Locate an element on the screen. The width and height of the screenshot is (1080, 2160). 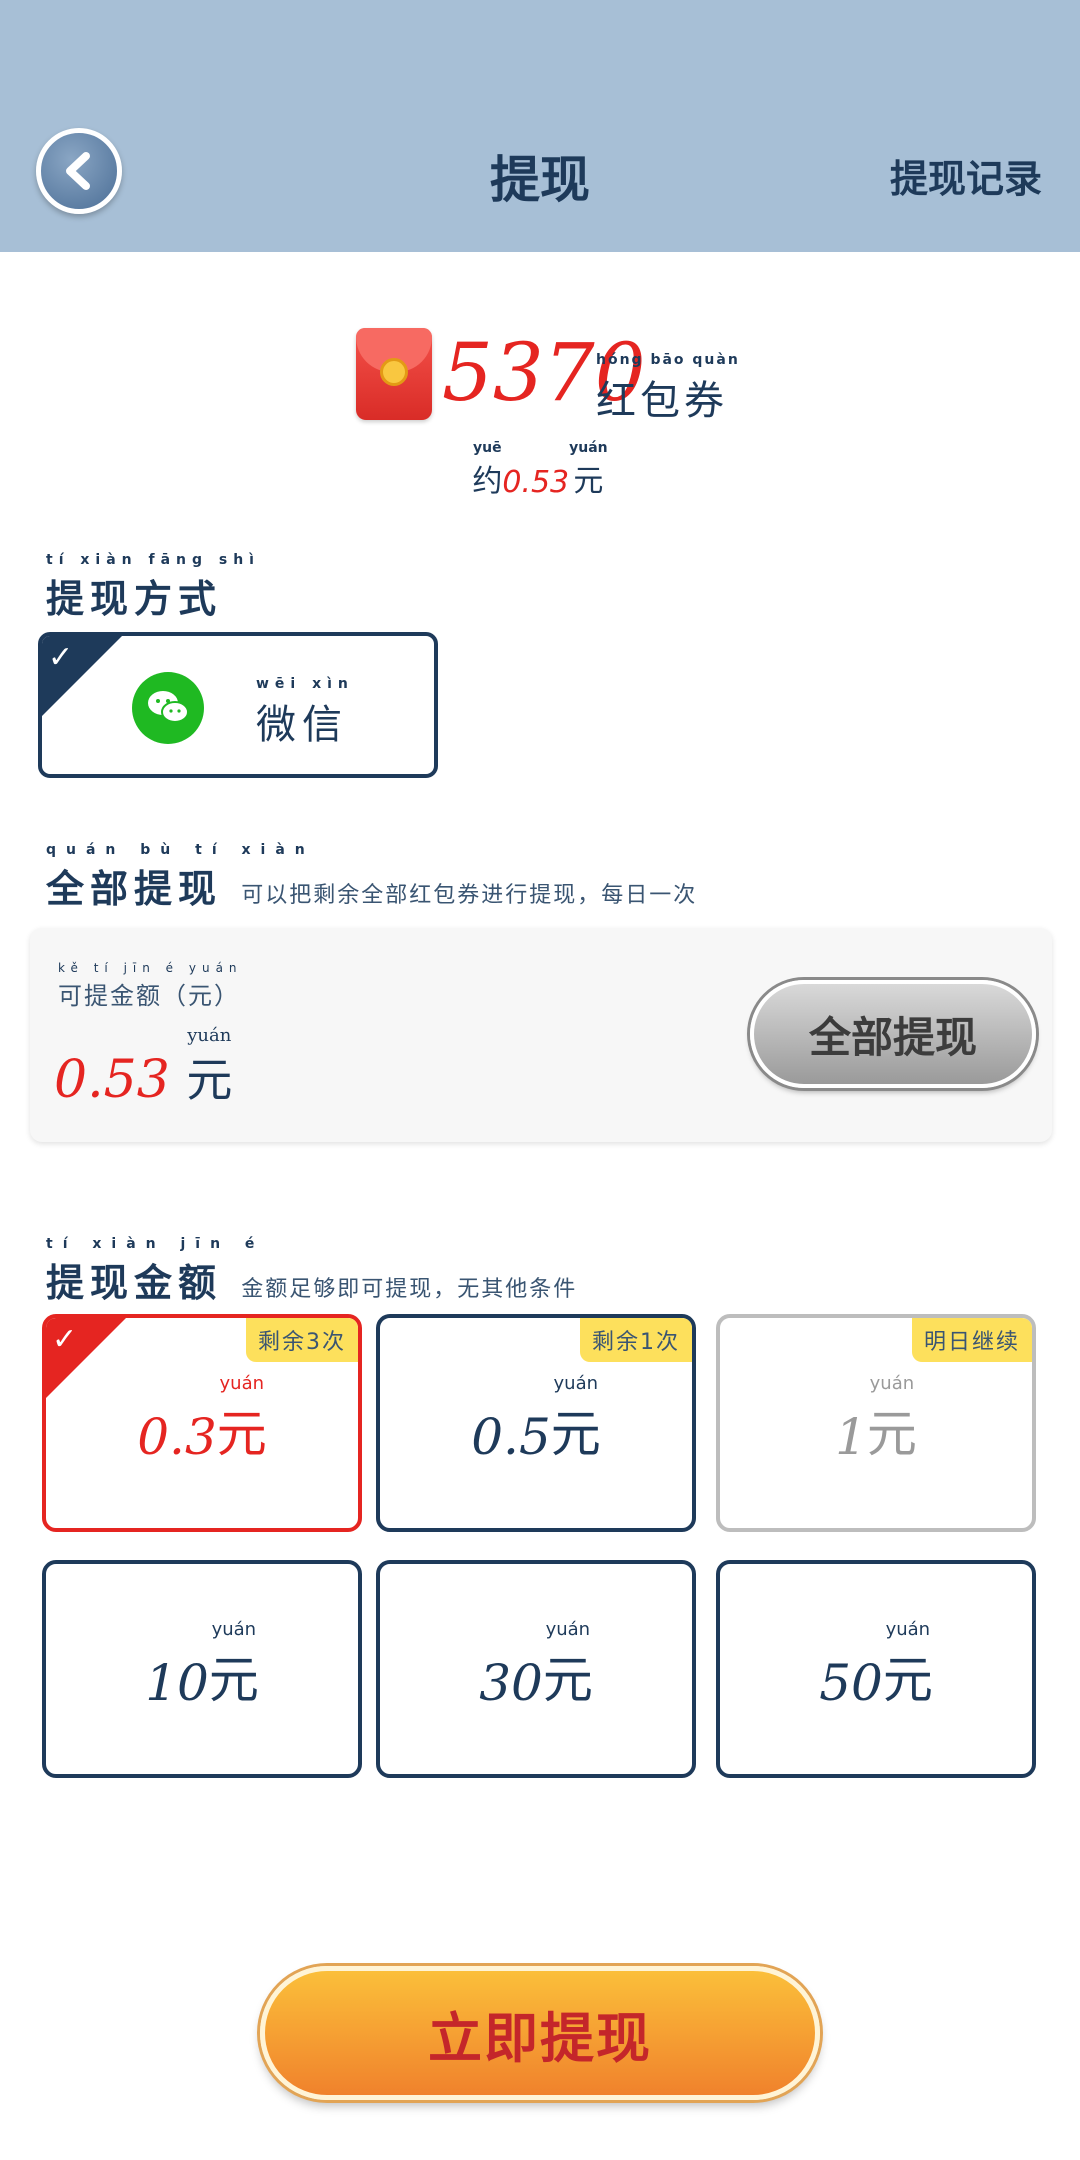
method-option-wechat: ✓ wēi xìn 微信 is located at coordinates (238, 705).